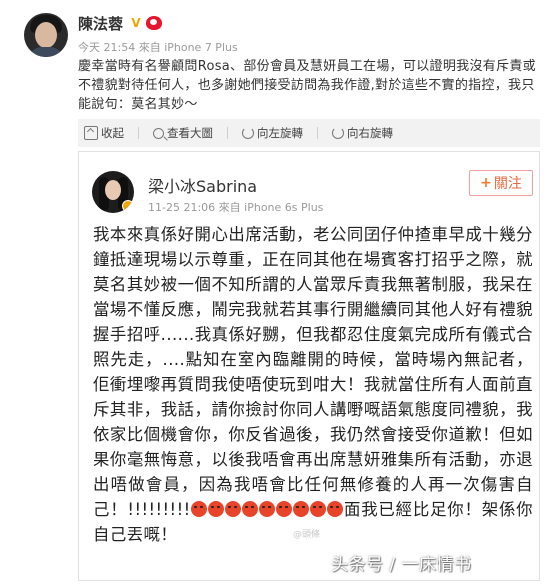 This screenshot has height=586, width=553. I want to click on rotate-right-icon, so click(338, 133).